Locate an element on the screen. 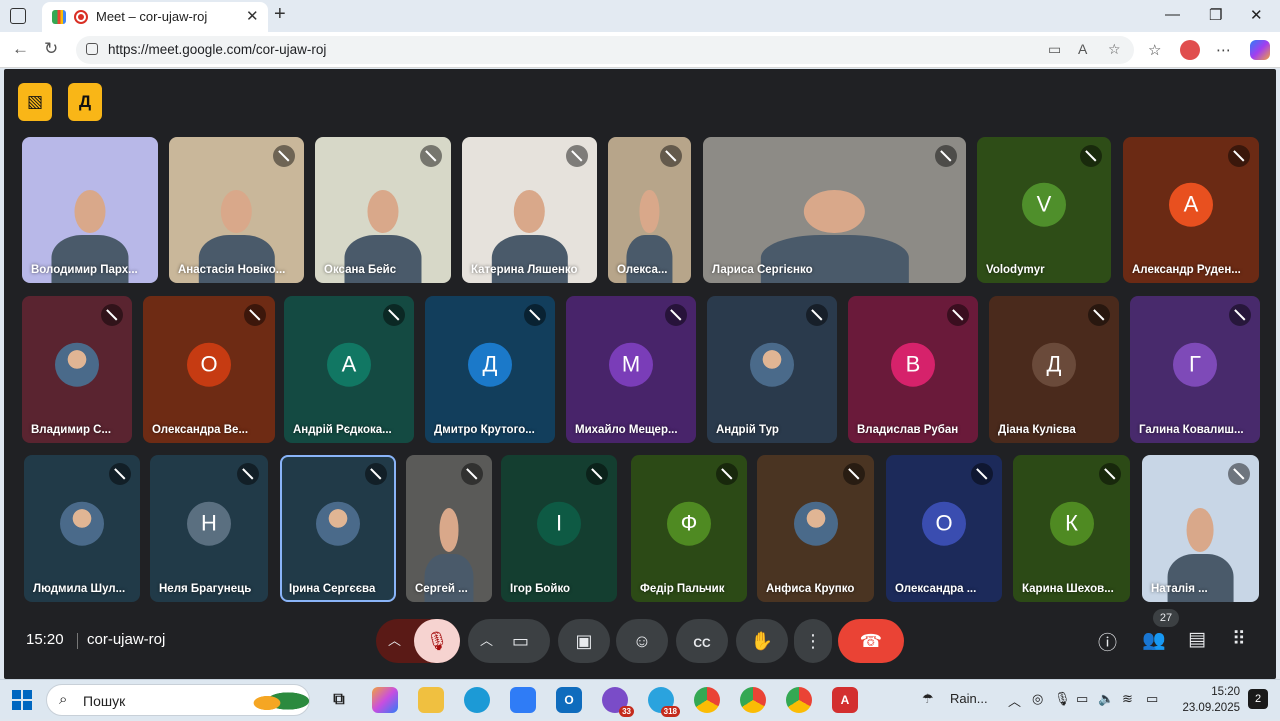  file-explorer-icon is located at coordinates (431, 700).